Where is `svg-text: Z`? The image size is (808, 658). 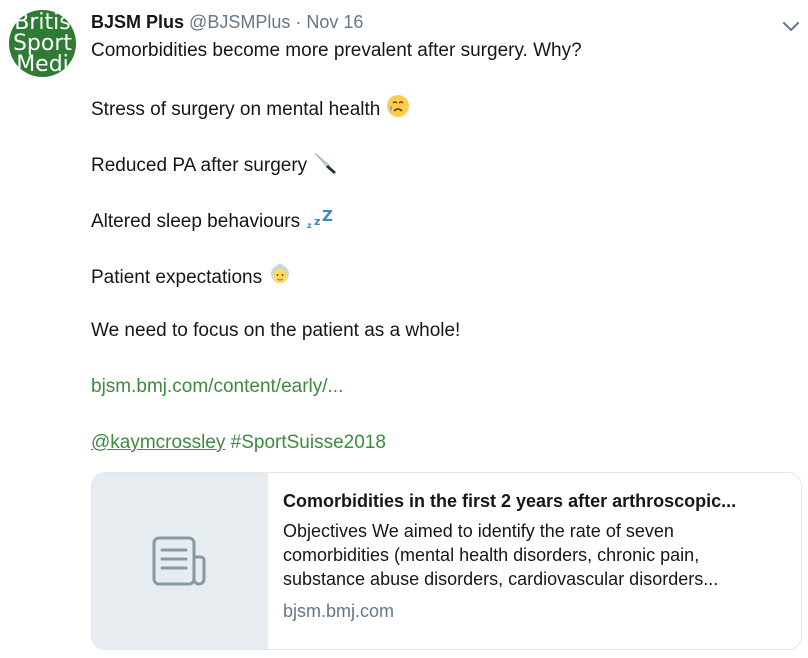 svg-text: Z is located at coordinates (327, 216).